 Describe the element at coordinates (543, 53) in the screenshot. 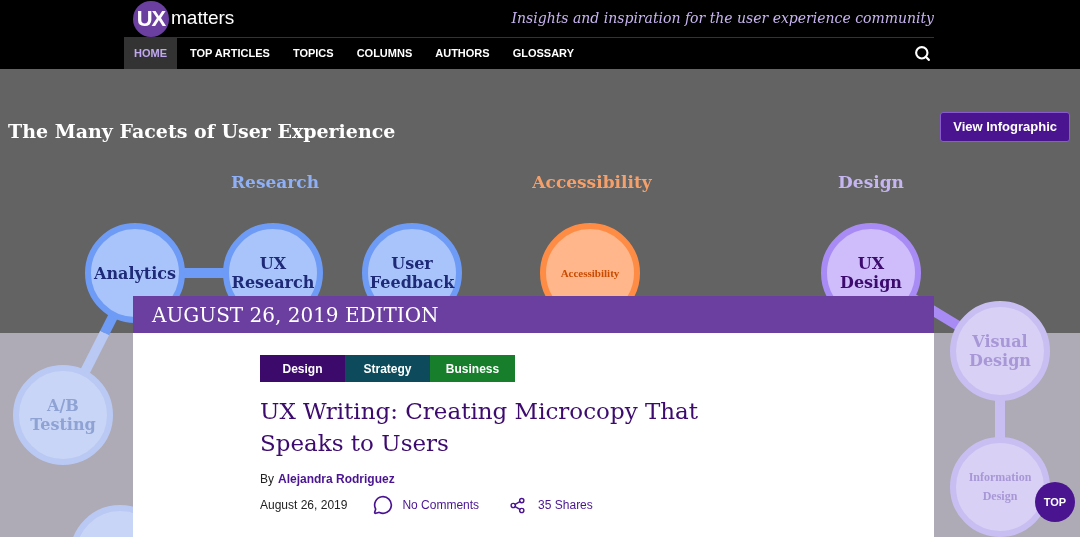

I see `nav-tab: GLOSSARY` at that location.